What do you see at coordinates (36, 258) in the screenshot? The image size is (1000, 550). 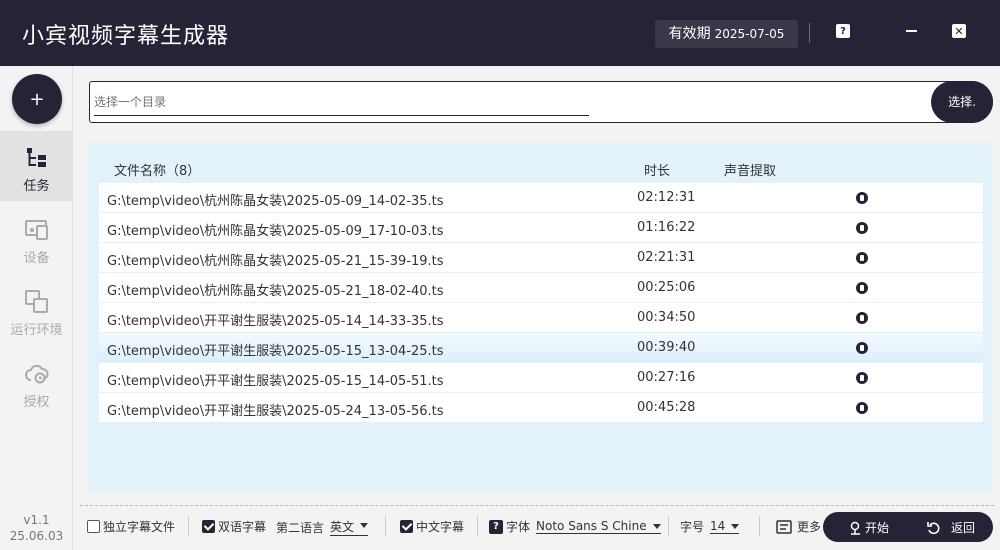 I see `sidebar-item-label: 设备` at bounding box center [36, 258].